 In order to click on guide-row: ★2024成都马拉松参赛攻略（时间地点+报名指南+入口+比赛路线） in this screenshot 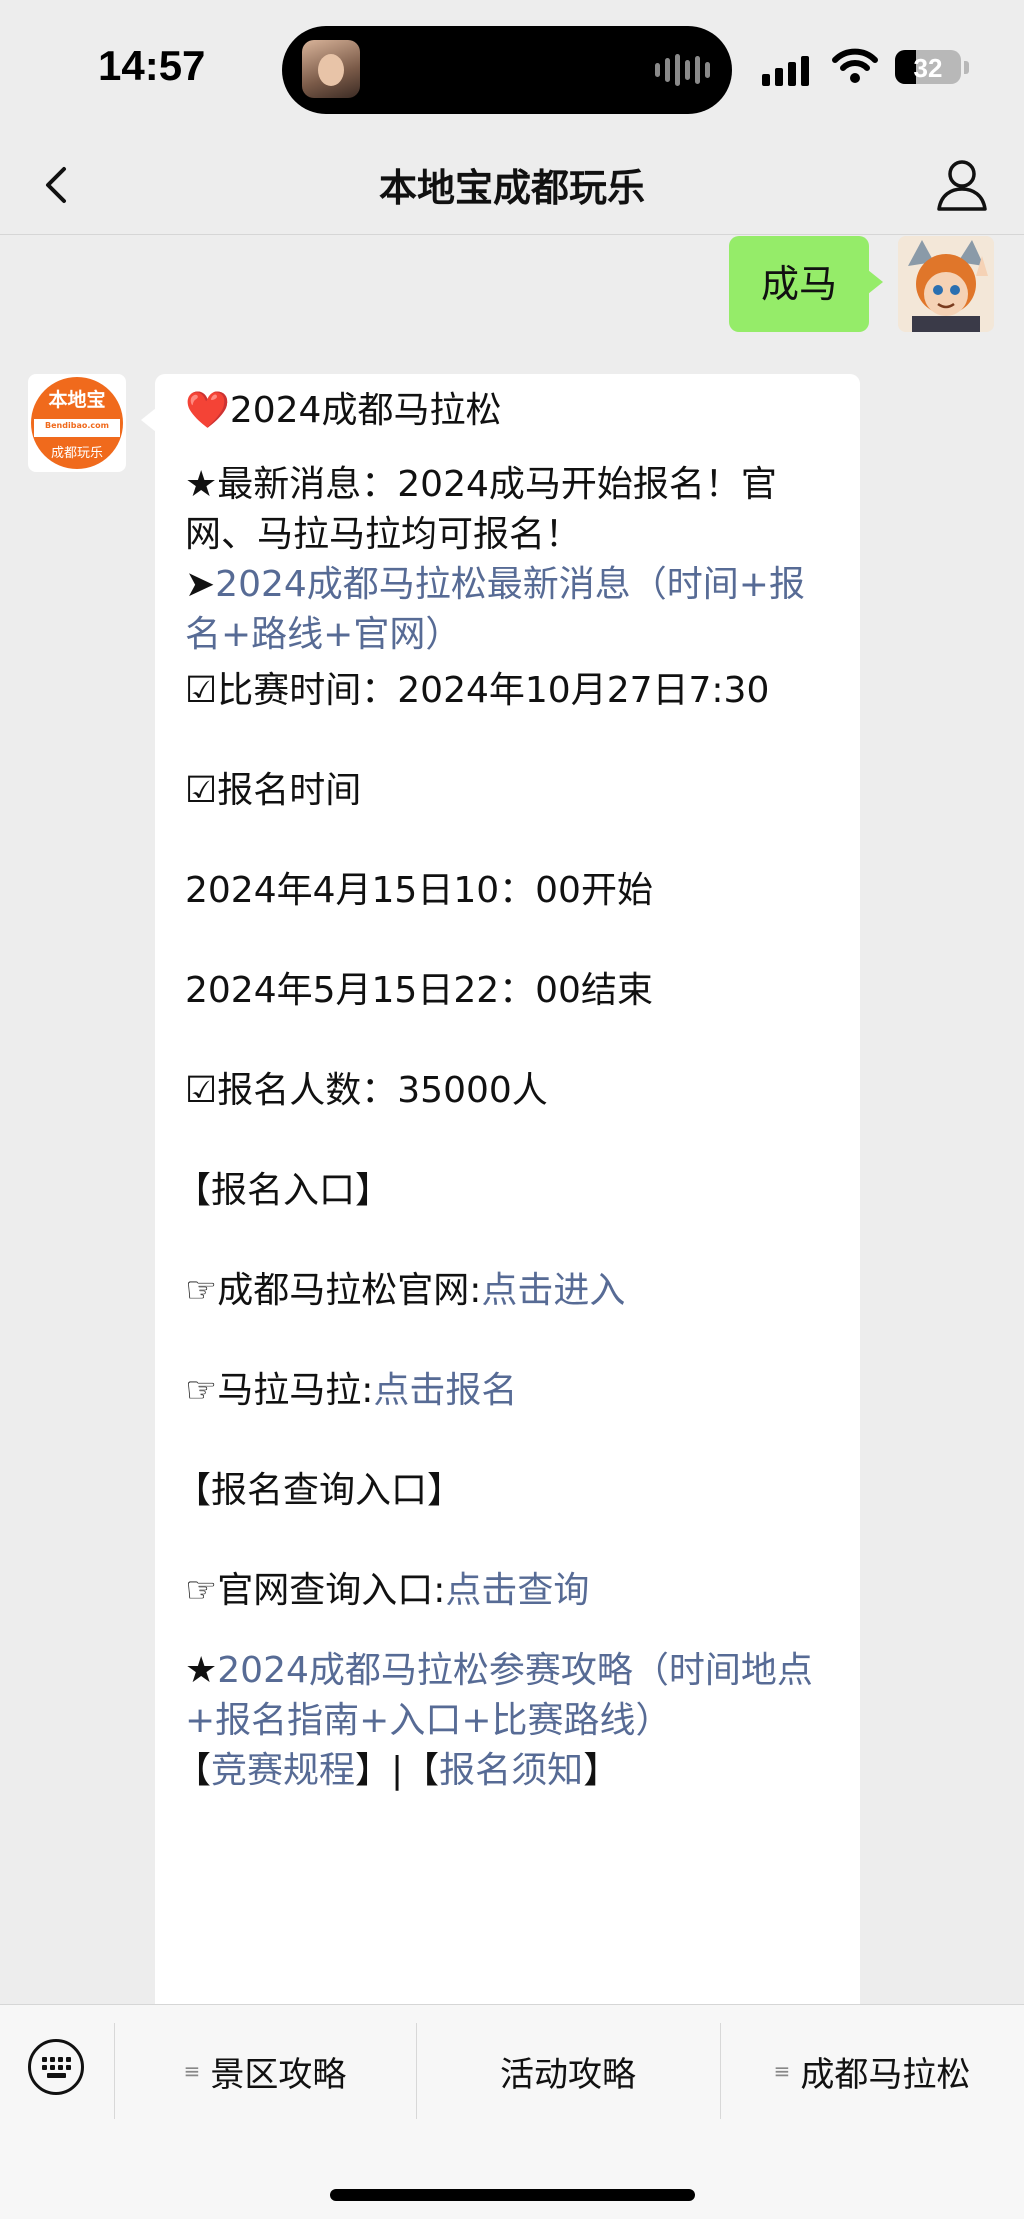, I will do `click(510, 1696)`.